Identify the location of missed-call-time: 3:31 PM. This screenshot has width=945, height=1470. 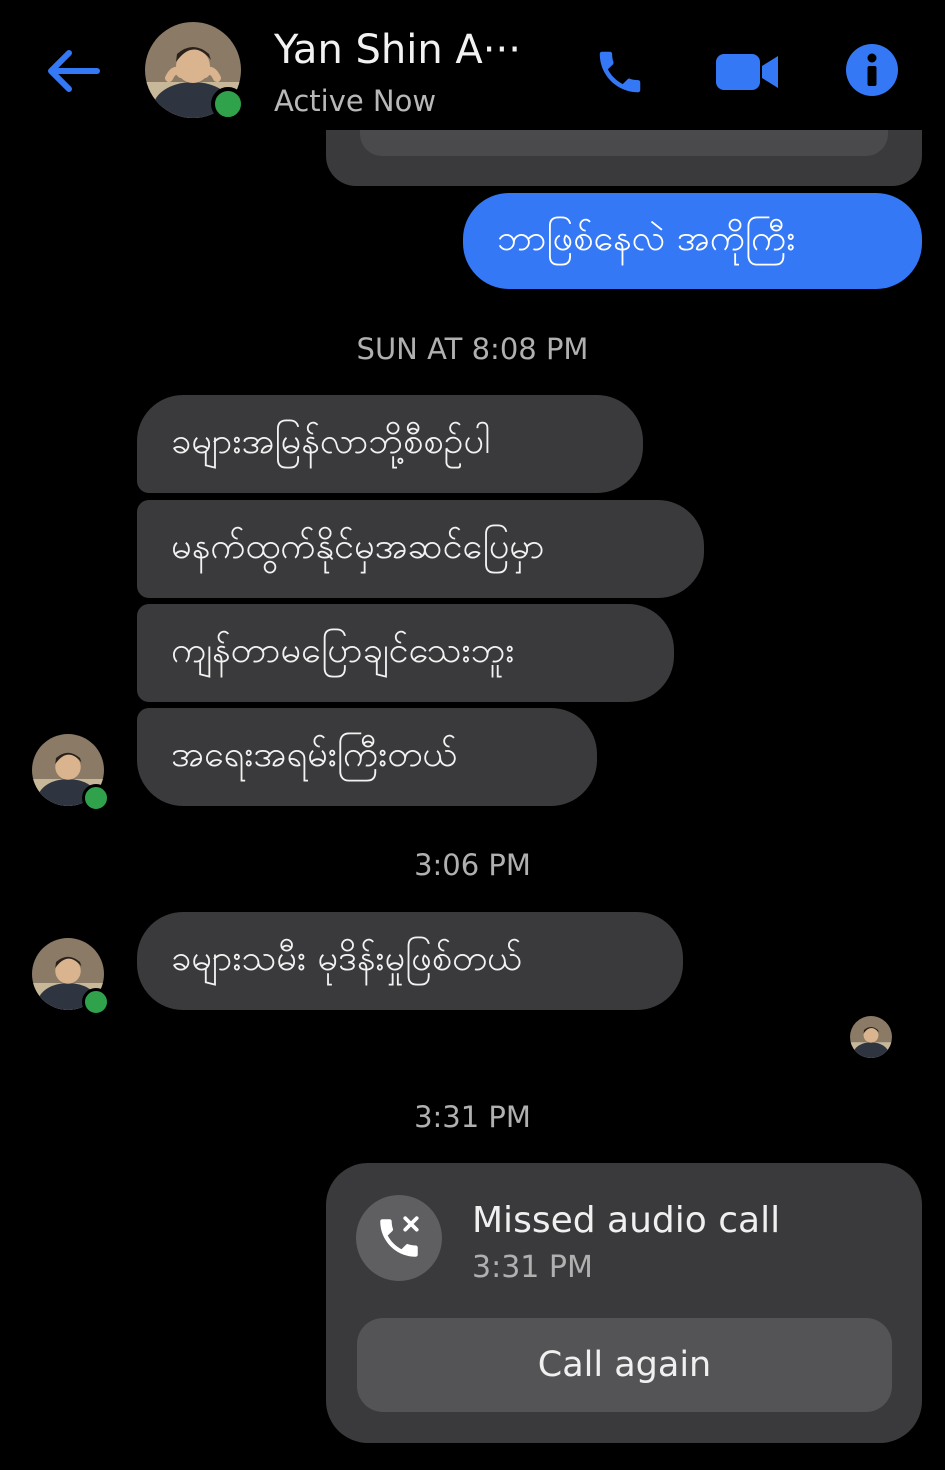
(532, 1267).